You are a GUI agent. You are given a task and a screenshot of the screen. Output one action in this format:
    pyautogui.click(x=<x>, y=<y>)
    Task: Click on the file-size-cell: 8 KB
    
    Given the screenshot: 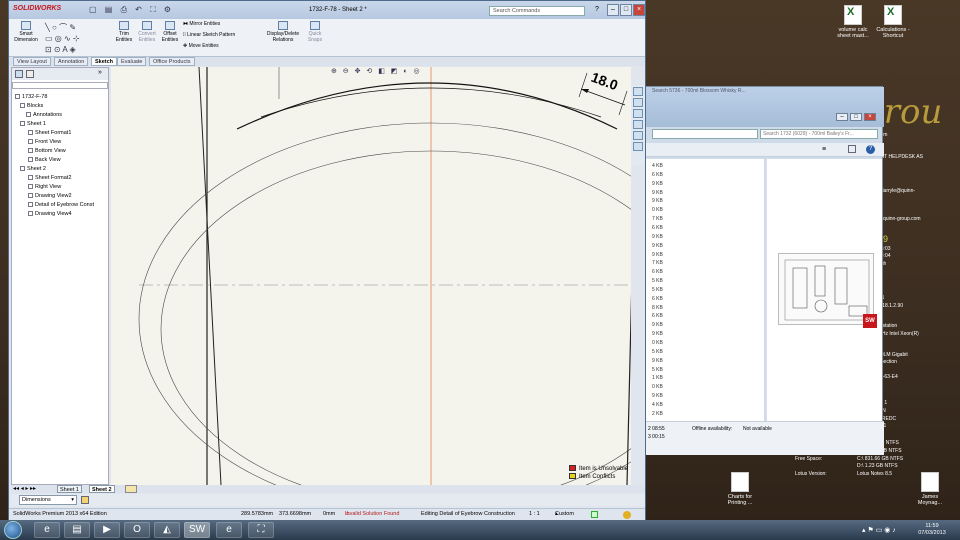 What is the action you would take?
    pyautogui.click(x=657, y=308)
    